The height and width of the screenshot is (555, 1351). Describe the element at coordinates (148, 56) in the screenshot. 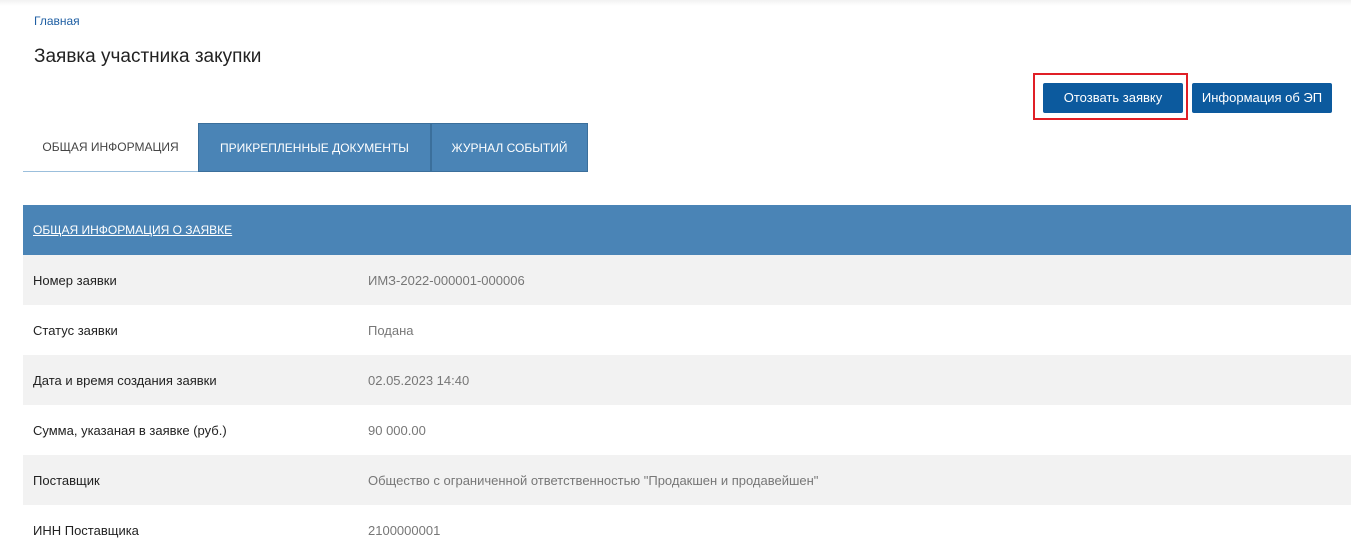

I see `page-title: Заявка участника закупки` at that location.